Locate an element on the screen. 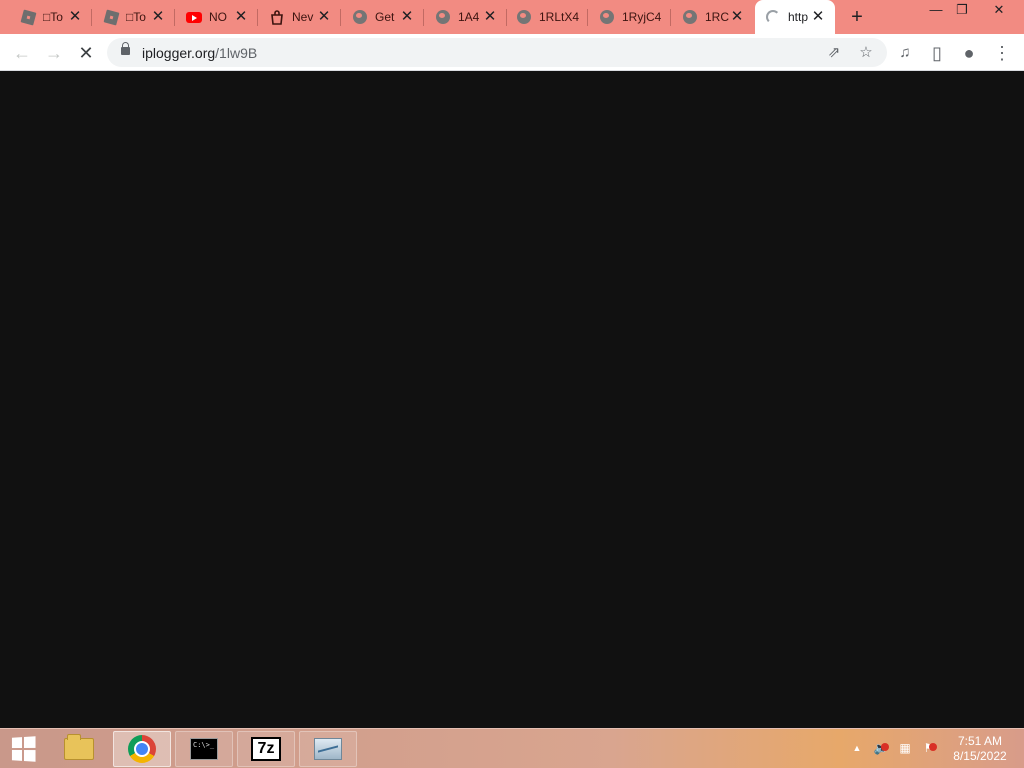 The image size is (1024, 768). command-prompt-icon: C:\>_ is located at coordinates (204, 749).